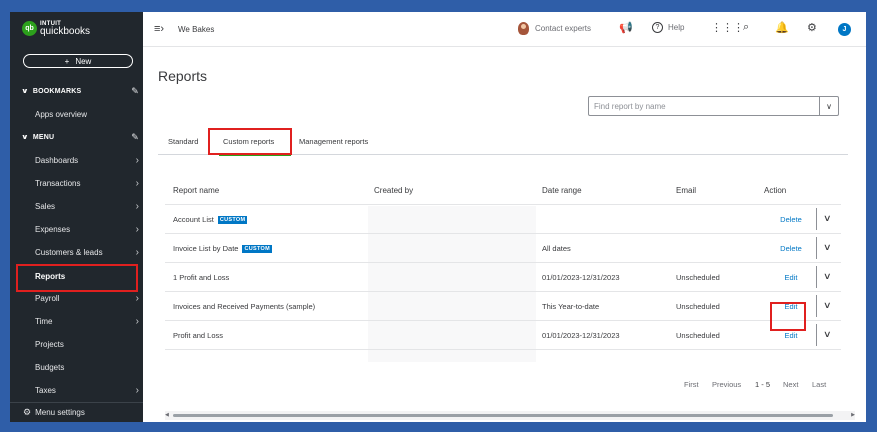 This screenshot has height=432, width=877. What do you see at coordinates (244, 306) in the screenshot?
I see `report-name-link: Invoices and Received Payments (sample)` at bounding box center [244, 306].